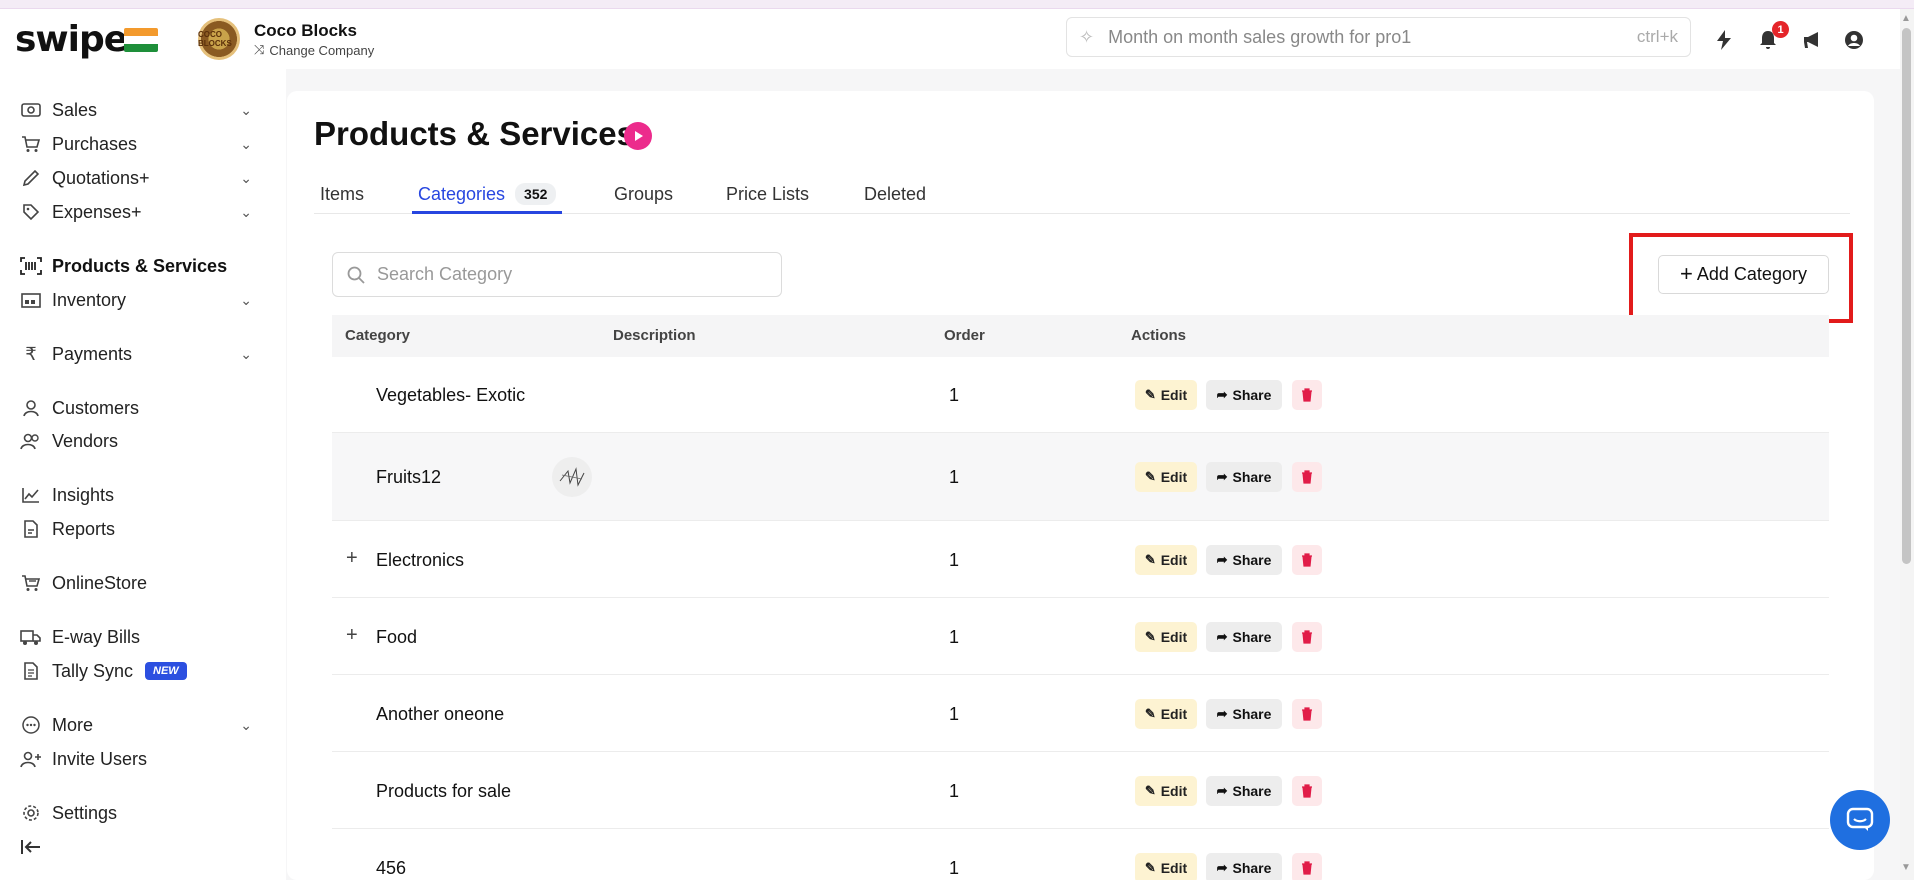 The height and width of the screenshot is (880, 1914). What do you see at coordinates (1906, 18) in the screenshot?
I see `scroll-up-arrow-icon: ▲` at bounding box center [1906, 18].